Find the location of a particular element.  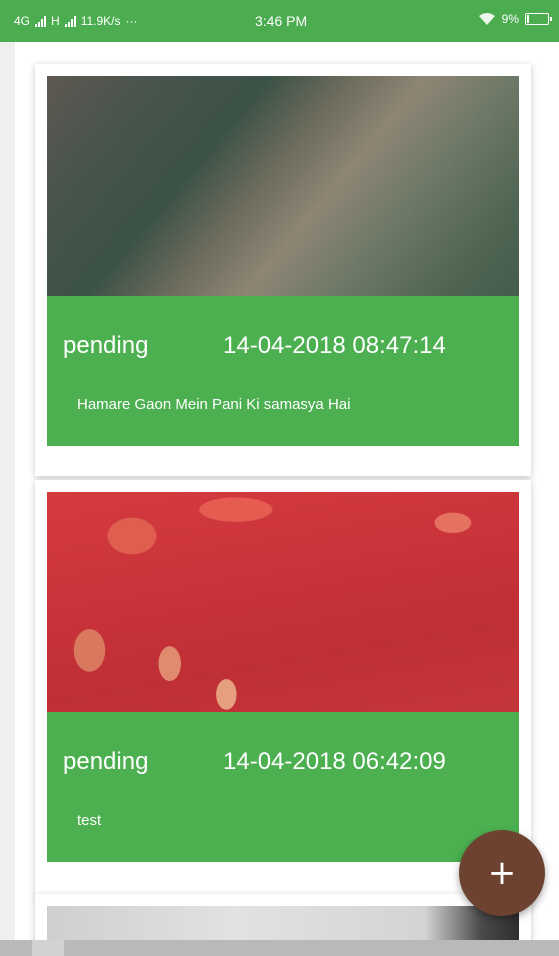

battery-percent: 9% is located at coordinates (510, 19).